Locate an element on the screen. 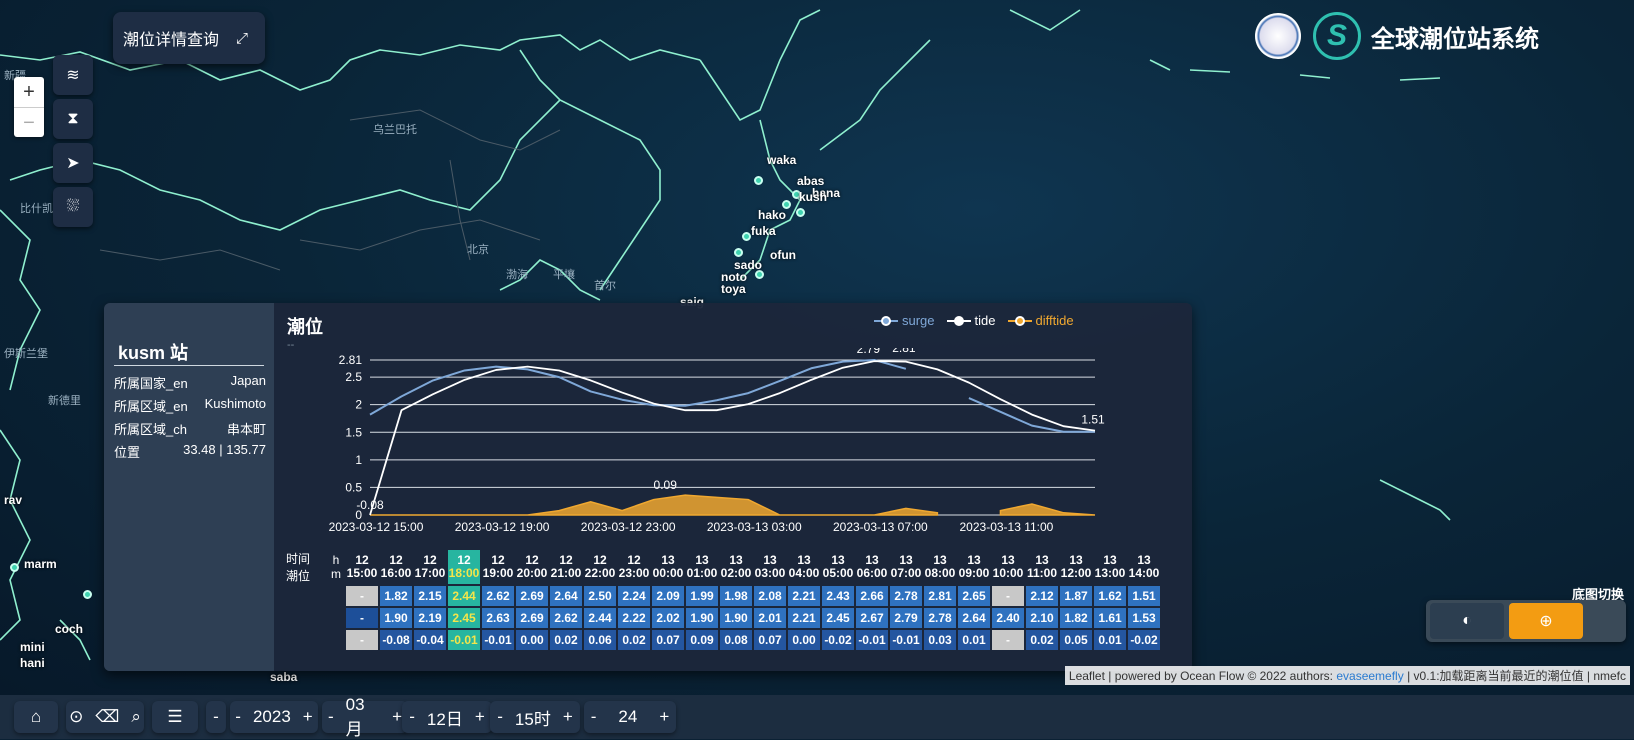 Image resolution: width=1634 pixels, height=740 pixels. time-header: 12 21:00 is located at coordinates (566, 567).